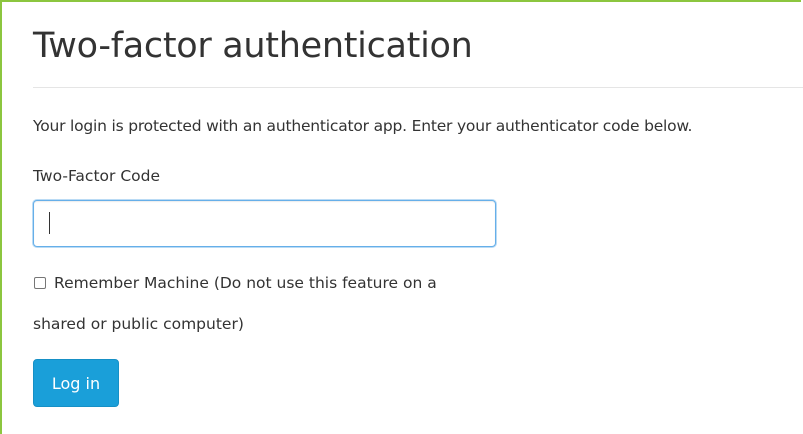 The height and width of the screenshot is (434, 803). What do you see at coordinates (264, 223) in the screenshot?
I see `two-factor-code-input` at bounding box center [264, 223].